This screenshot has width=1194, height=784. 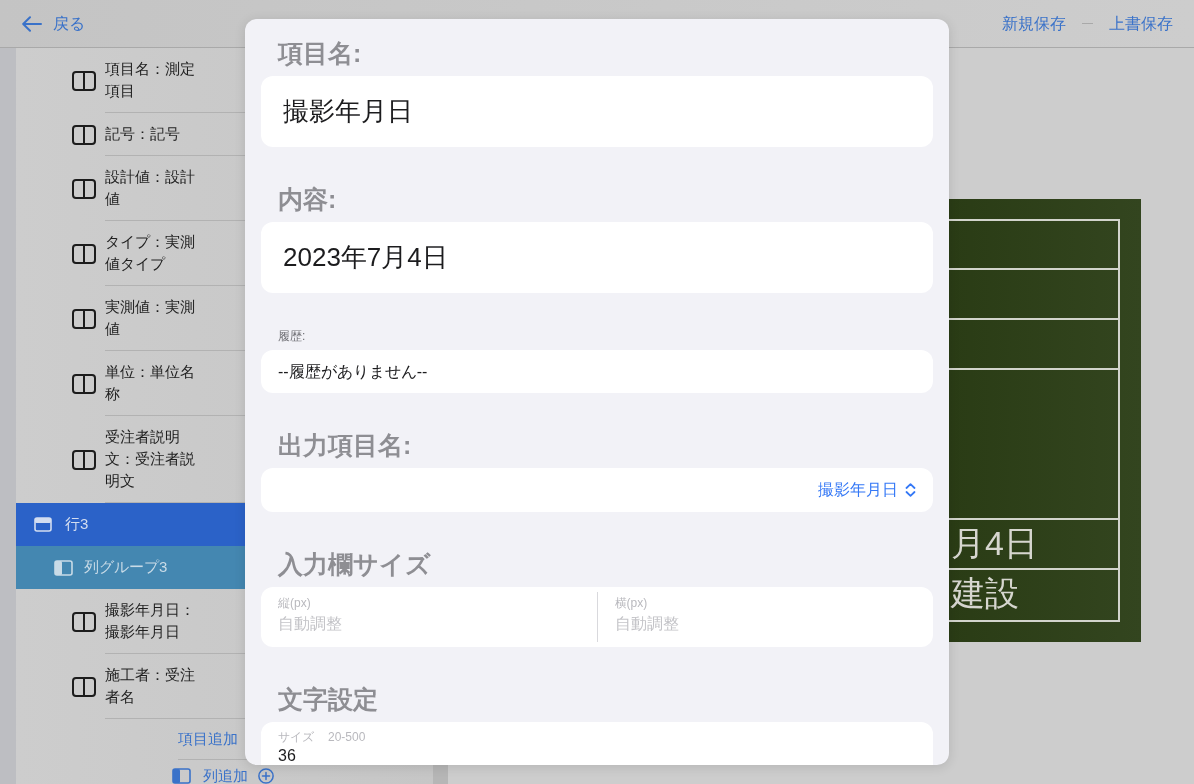 I want to click on section-heading: 出力項目名:, so click(x=345, y=445).